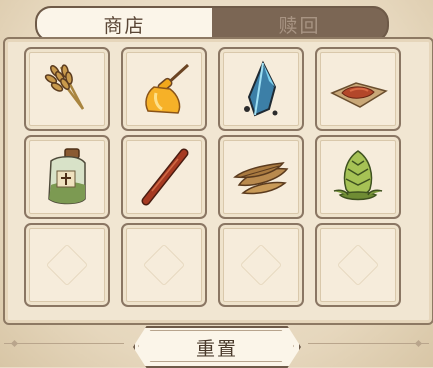 This screenshot has width=433, height=368. Describe the element at coordinates (217, 347) in the screenshot. I see `reset-button: 重置` at that location.